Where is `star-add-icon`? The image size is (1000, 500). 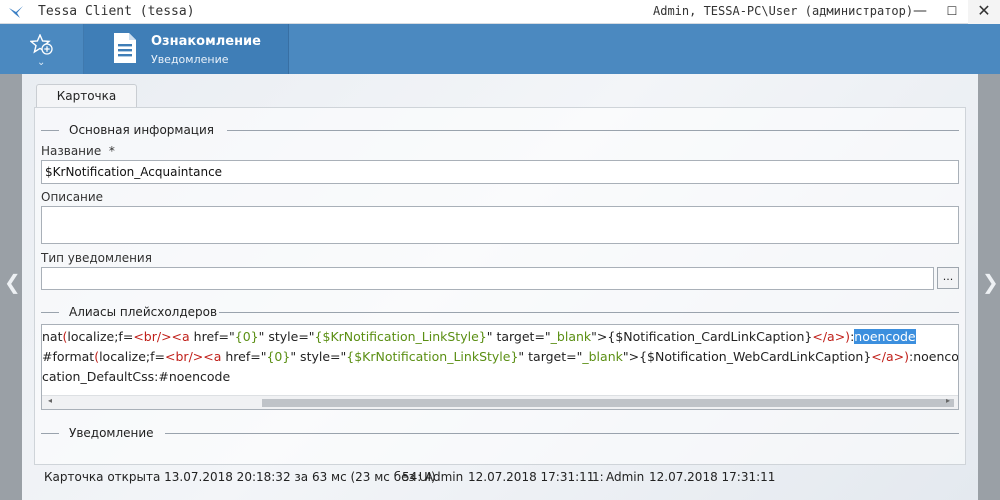
star-add-icon is located at coordinates (41, 44).